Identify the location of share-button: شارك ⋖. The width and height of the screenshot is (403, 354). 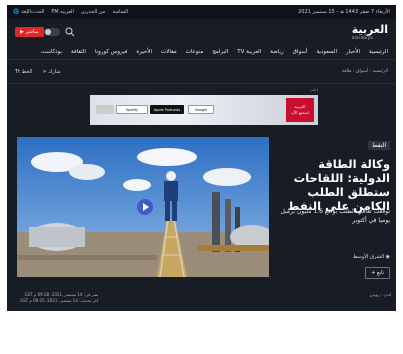
(52, 72).